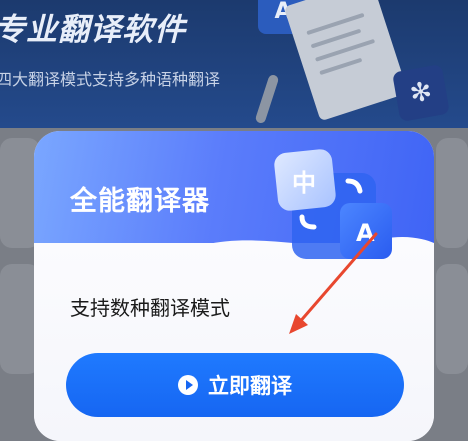  What do you see at coordinates (110, 79) in the screenshot?
I see `background-subtitle: 四大翻译模式支持多种语种翻译` at bounding box center [110, 79].